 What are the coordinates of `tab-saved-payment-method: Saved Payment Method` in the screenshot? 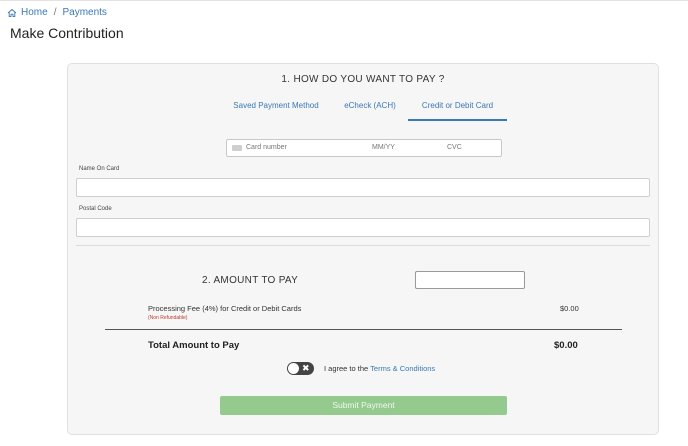 It's located at (276, 111).